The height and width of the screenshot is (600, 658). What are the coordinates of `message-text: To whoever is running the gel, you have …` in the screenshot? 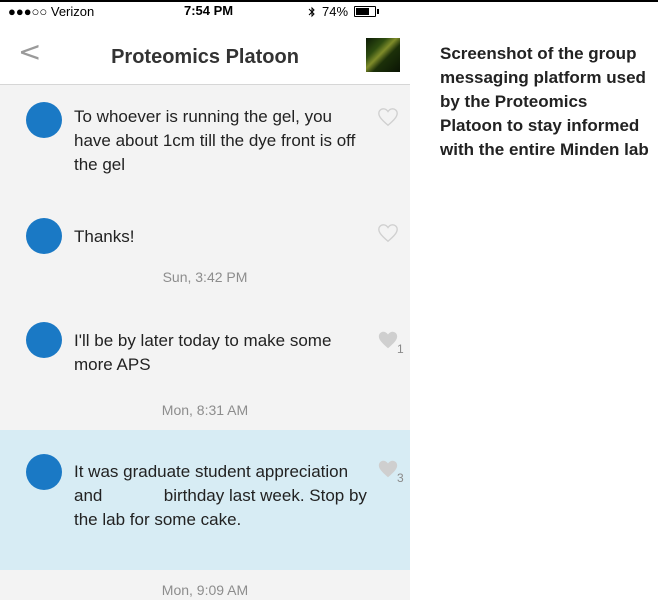 It's located at (215, 140).